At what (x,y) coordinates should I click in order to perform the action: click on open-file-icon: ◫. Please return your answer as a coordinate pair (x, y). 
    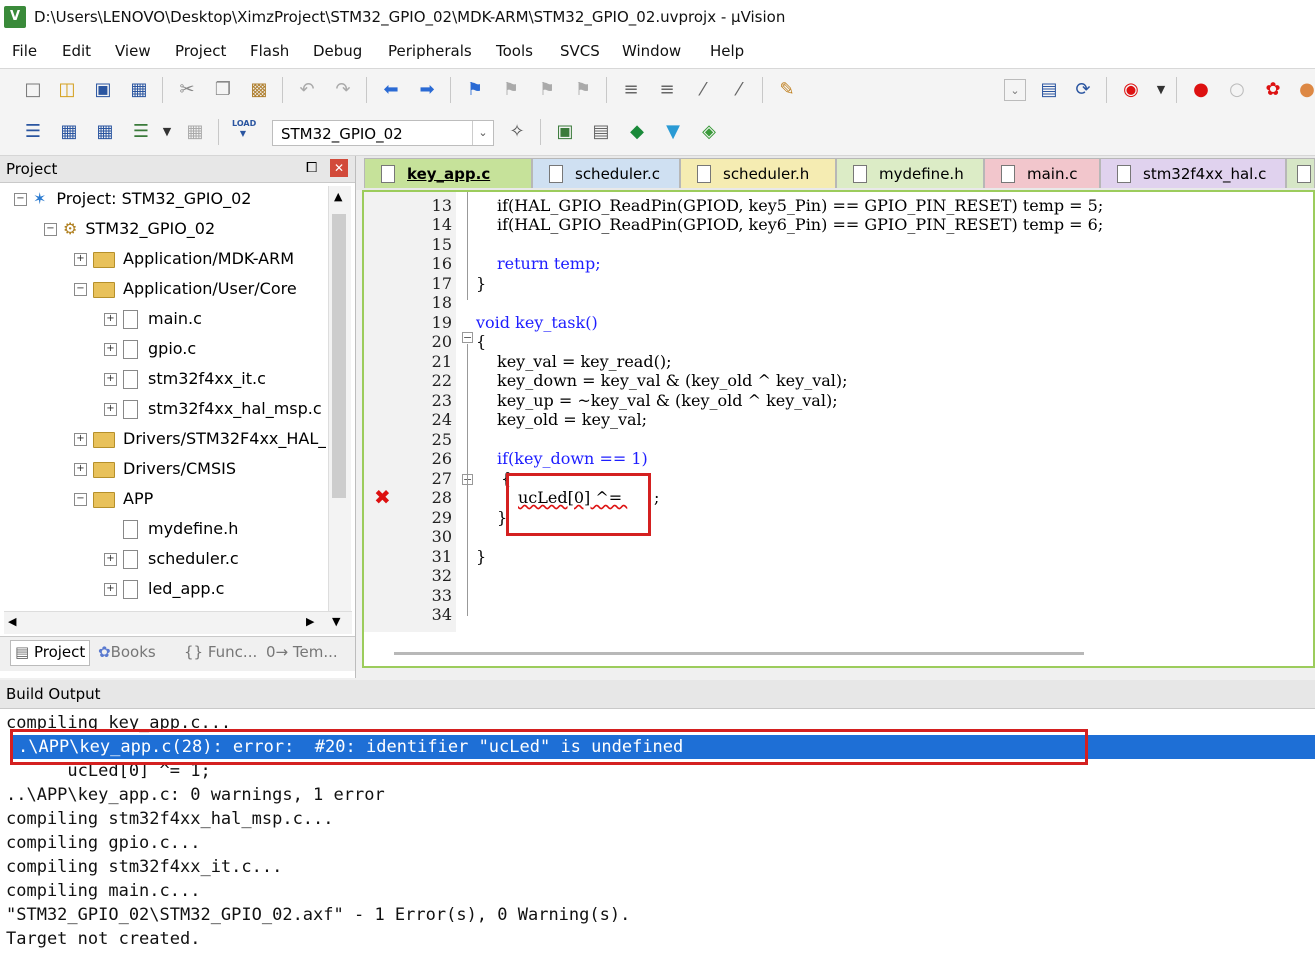
    Looking at the image, I should click on (67, 90).